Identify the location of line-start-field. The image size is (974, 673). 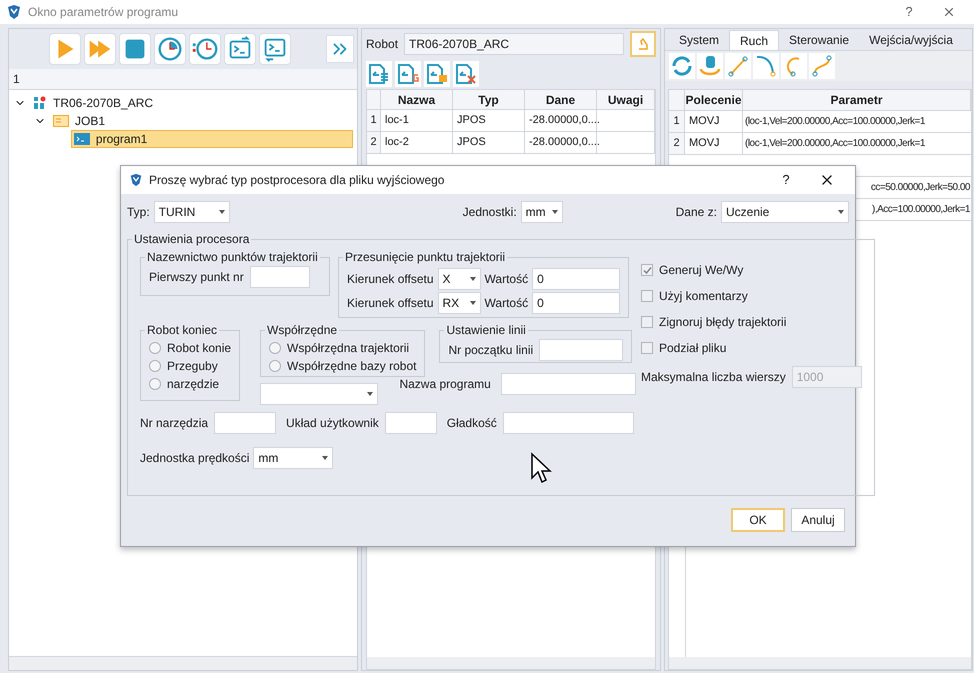
(581, 350).